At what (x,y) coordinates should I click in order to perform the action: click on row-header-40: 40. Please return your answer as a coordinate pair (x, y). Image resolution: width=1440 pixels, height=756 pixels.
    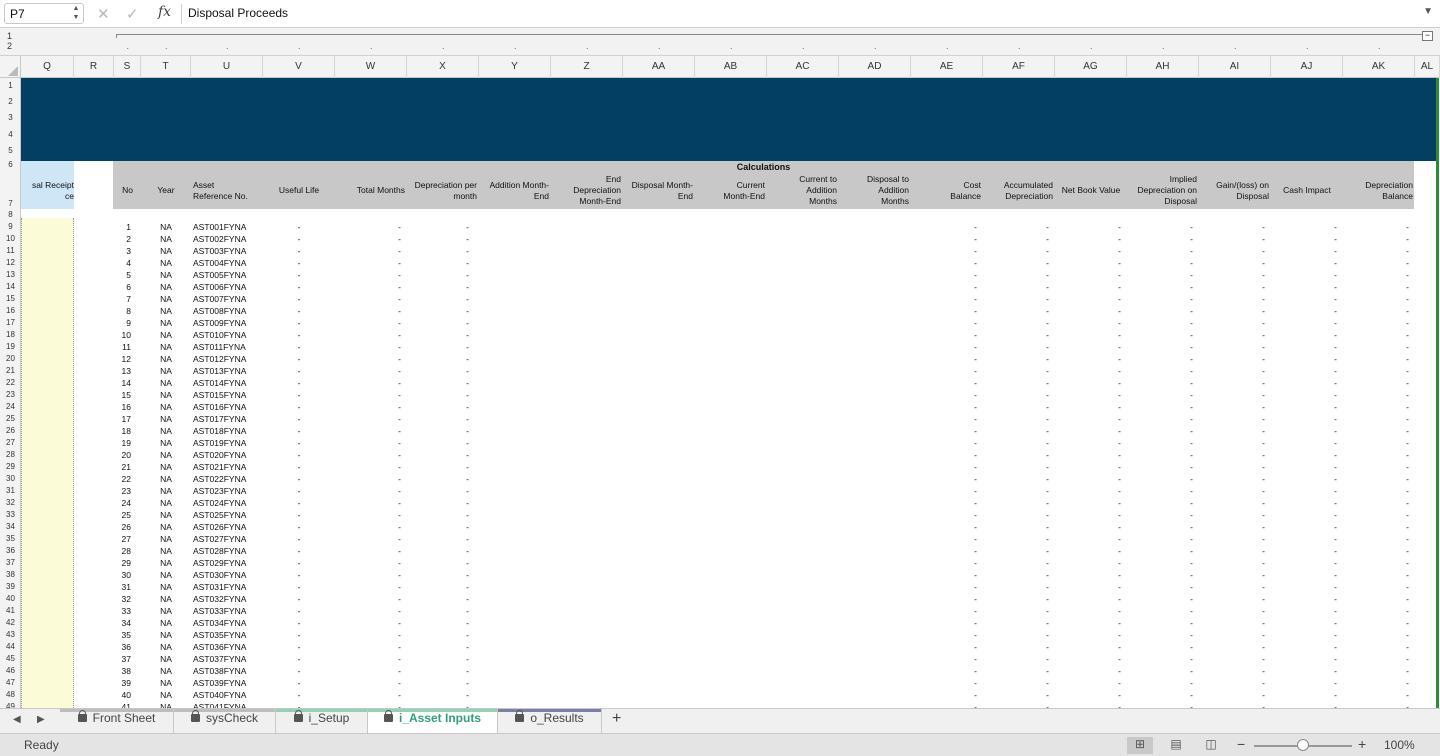
    Looking at the image, I should click on (10, 599).